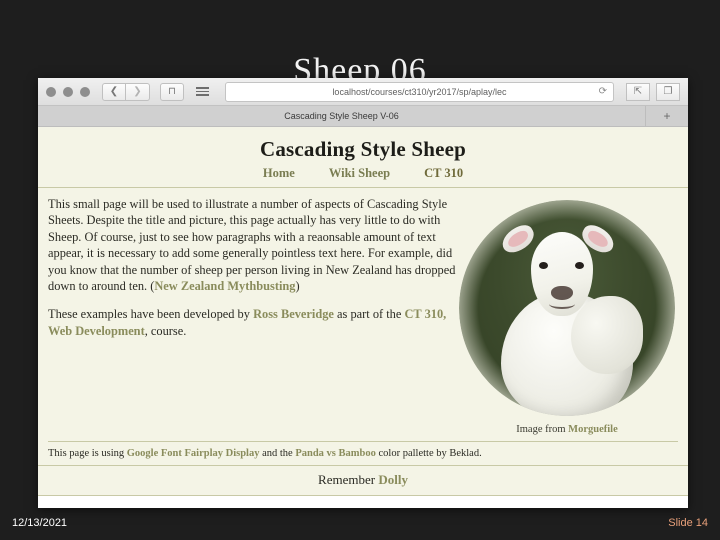 This screenshot has height=540, width=720. I want to click on link-new-zealand-mythbusting: New Zealand Mythbusting, so click(224, 286).